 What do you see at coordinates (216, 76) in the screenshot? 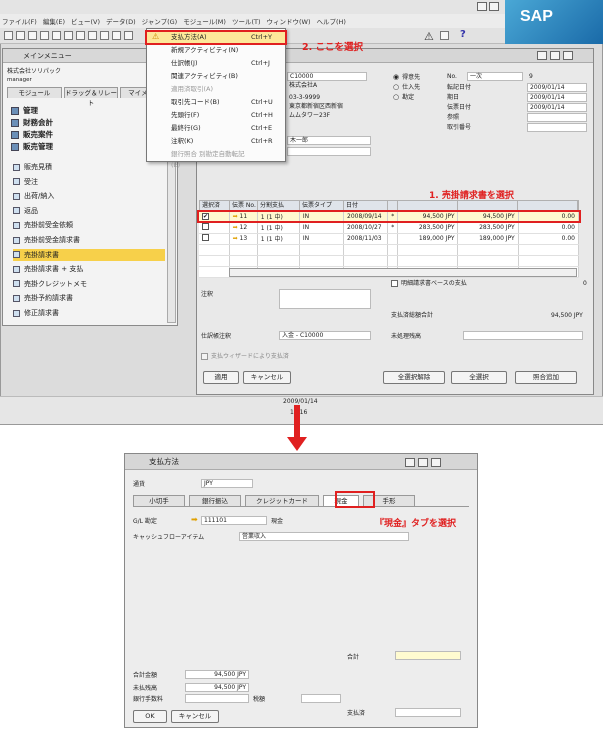
I see `menu-item-3: 関連アクティビティ(B)` at bounding box center [216, 76].